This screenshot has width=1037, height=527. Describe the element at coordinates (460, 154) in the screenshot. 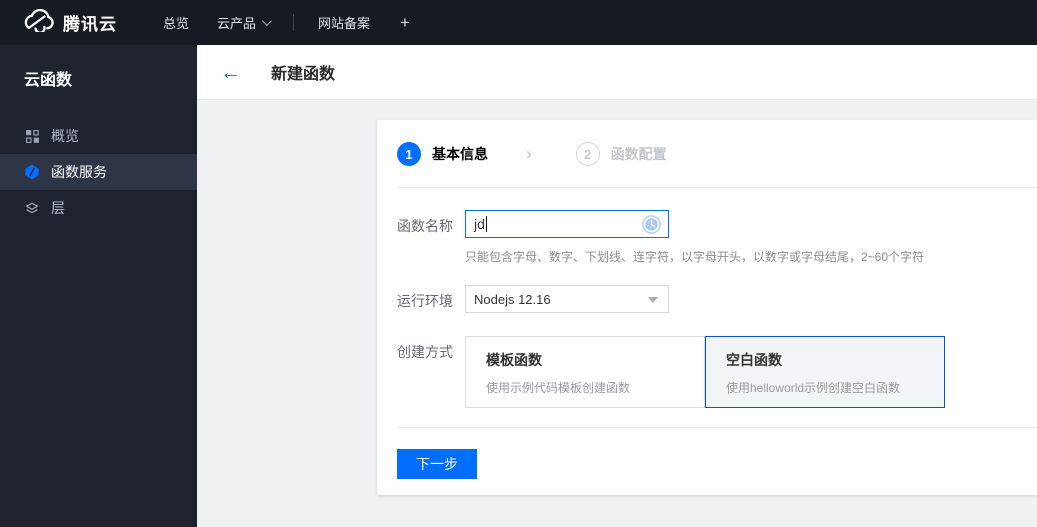

I see `step-label: 基本信息` at that location.